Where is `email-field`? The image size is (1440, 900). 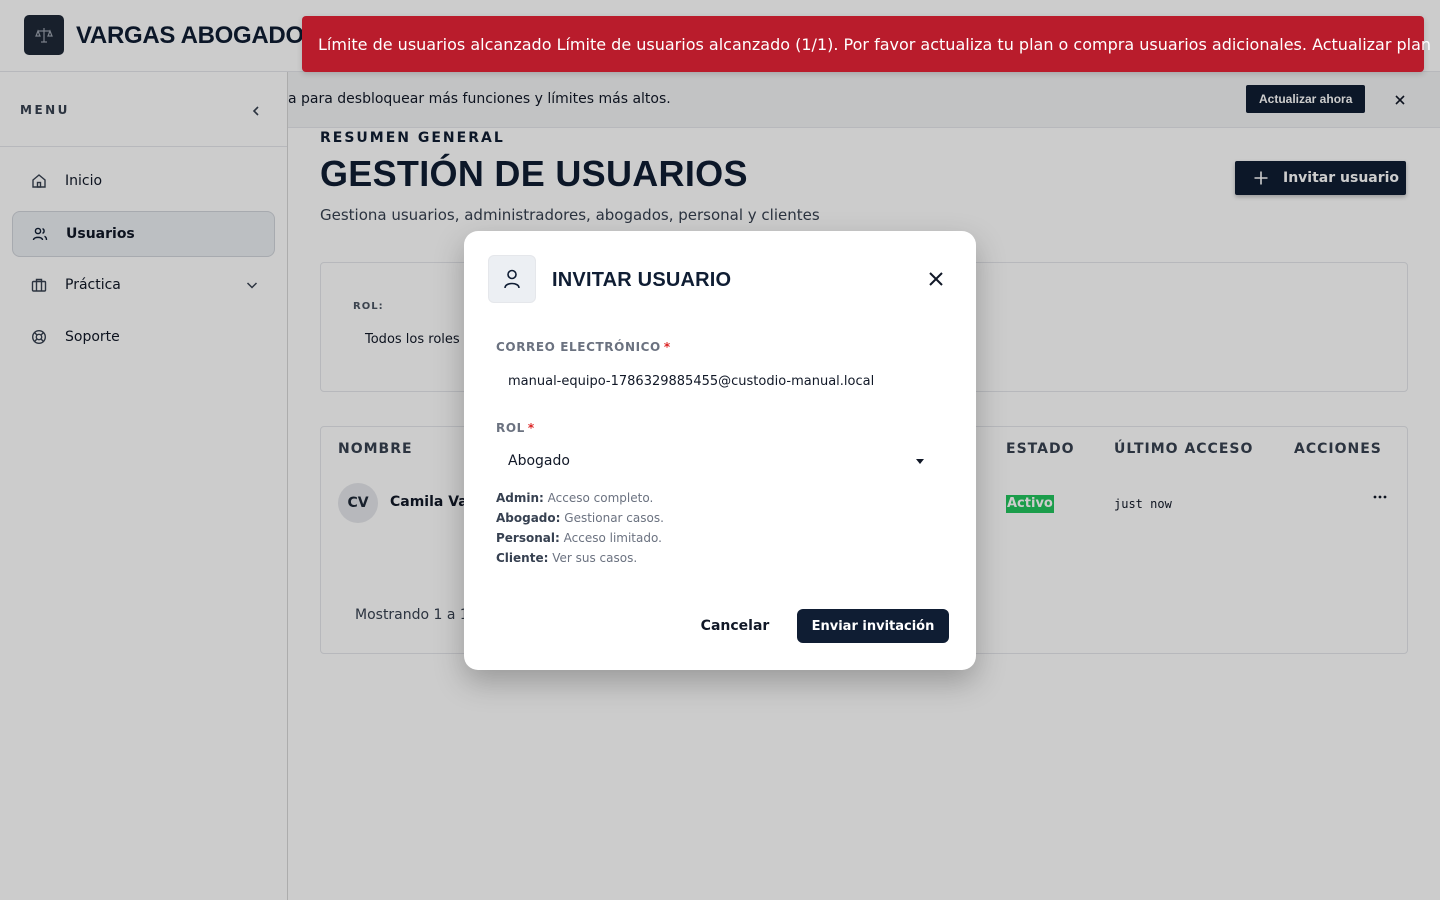 email-field is located at coordinates (720, 381).